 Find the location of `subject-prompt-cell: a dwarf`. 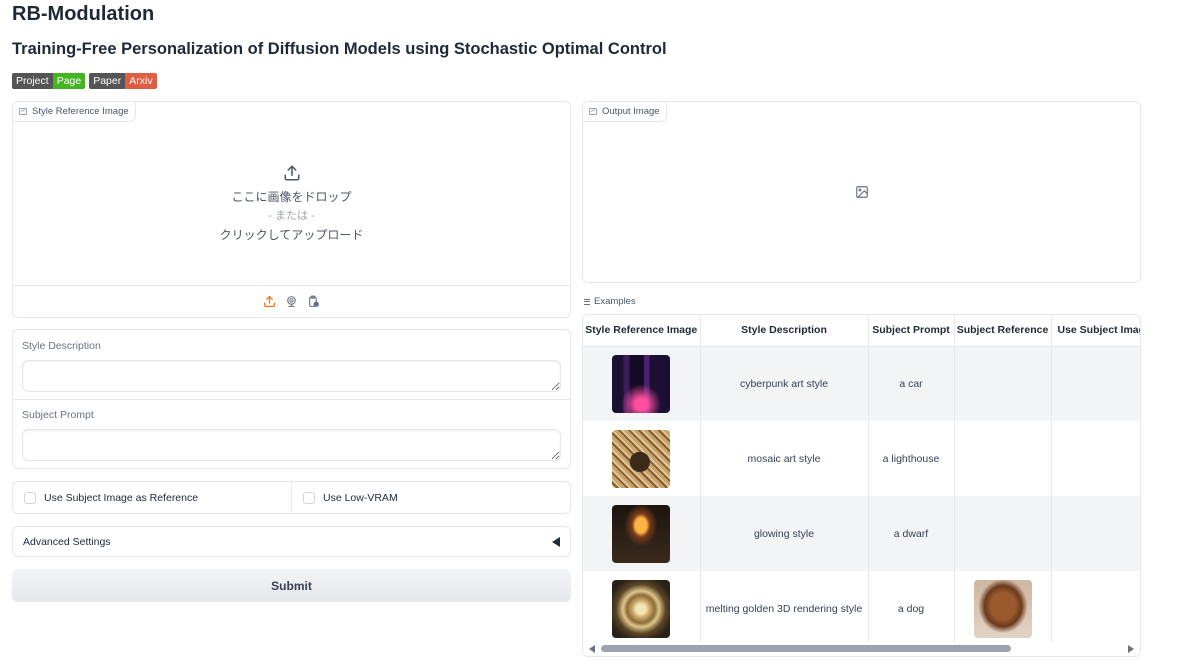

subject-prompt-cell: a dwarf is located at coordinates (911, 533).